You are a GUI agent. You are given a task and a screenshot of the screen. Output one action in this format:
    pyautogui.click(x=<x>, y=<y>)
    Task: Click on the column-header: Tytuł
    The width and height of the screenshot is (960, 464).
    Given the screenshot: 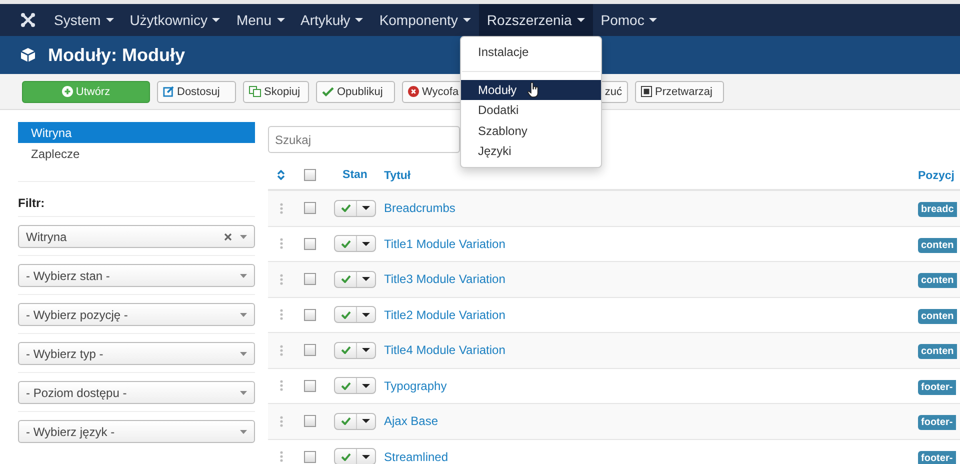 What is the action you would take?
    pyautogui.click(x=397, y=176)
    